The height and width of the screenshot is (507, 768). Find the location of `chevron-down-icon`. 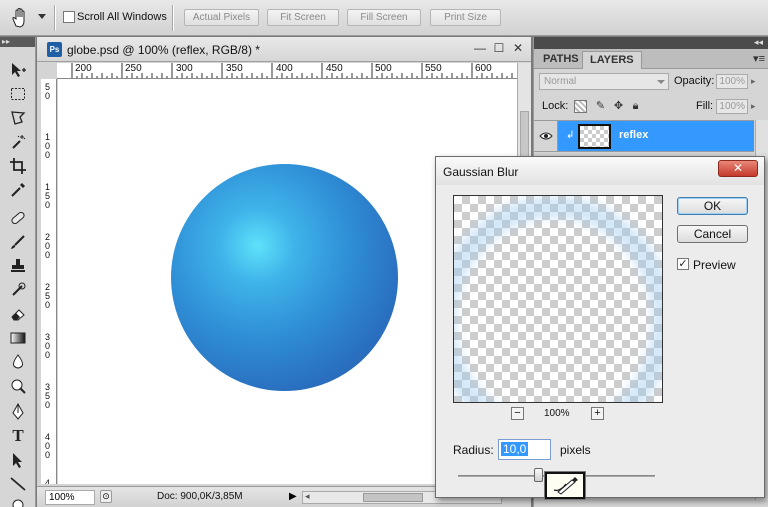

chevron-down-icon is located at coordinates (661, 82).